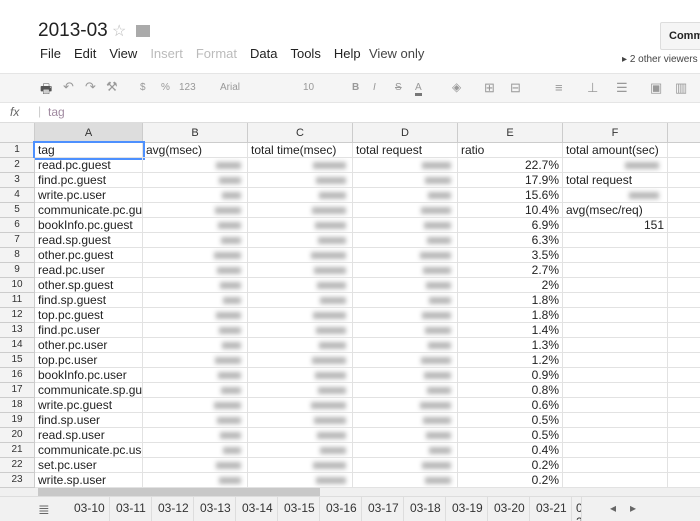  I want to click on cell: total request, so click(615, 180).